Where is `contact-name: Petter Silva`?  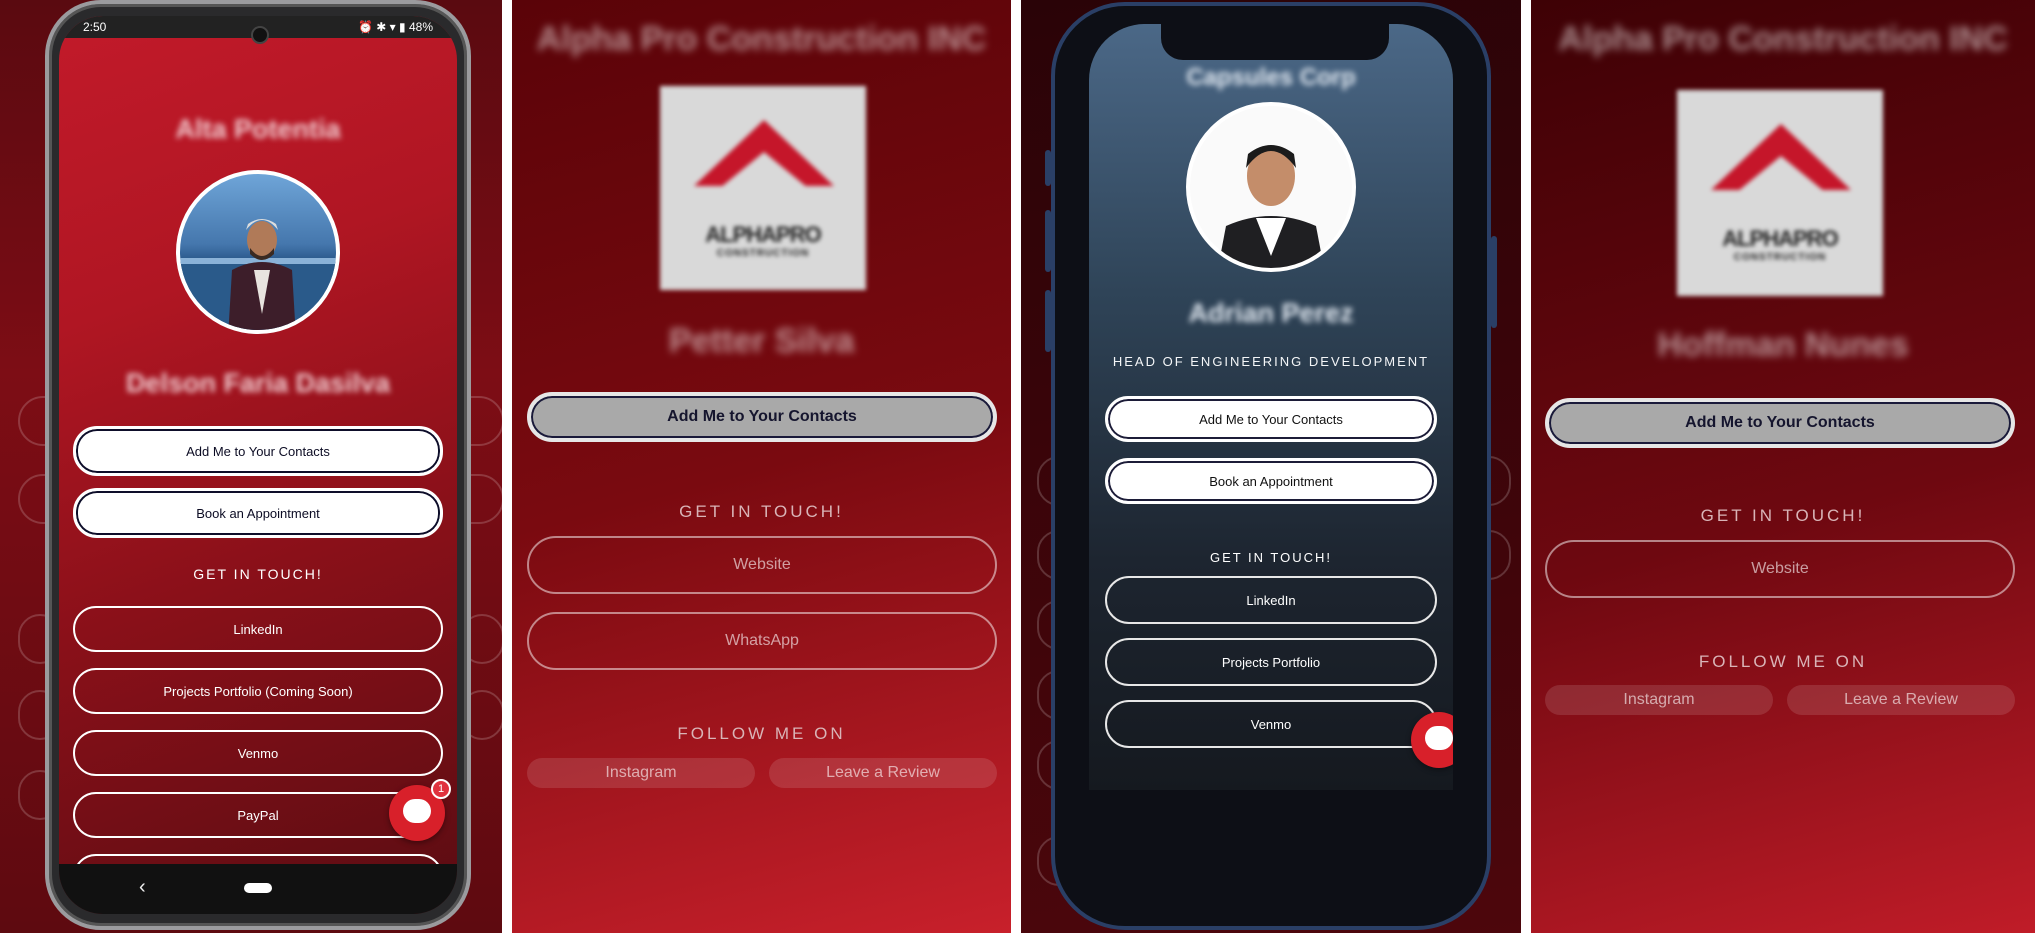 contact-name: Petter Silva is located at coordinates (761, 341).